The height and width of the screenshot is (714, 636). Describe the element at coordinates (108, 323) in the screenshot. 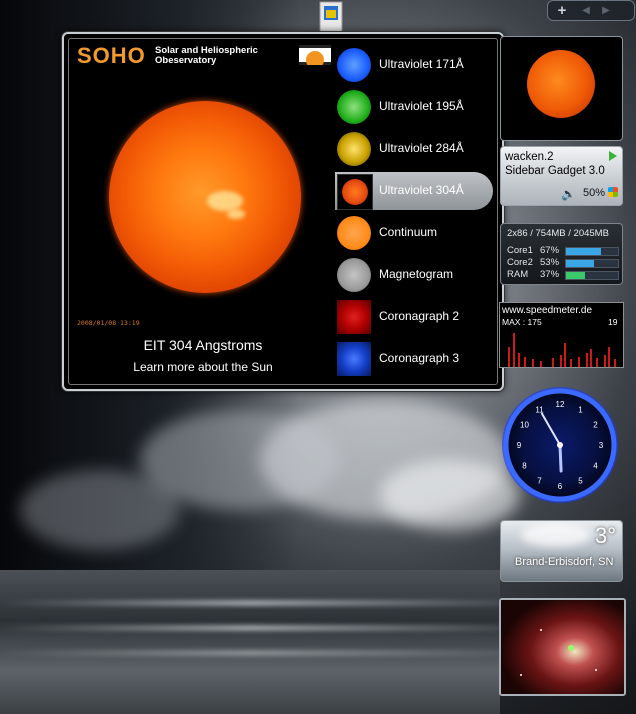

I see `image-timestamp: 2008/01/08 13:19` at that location.